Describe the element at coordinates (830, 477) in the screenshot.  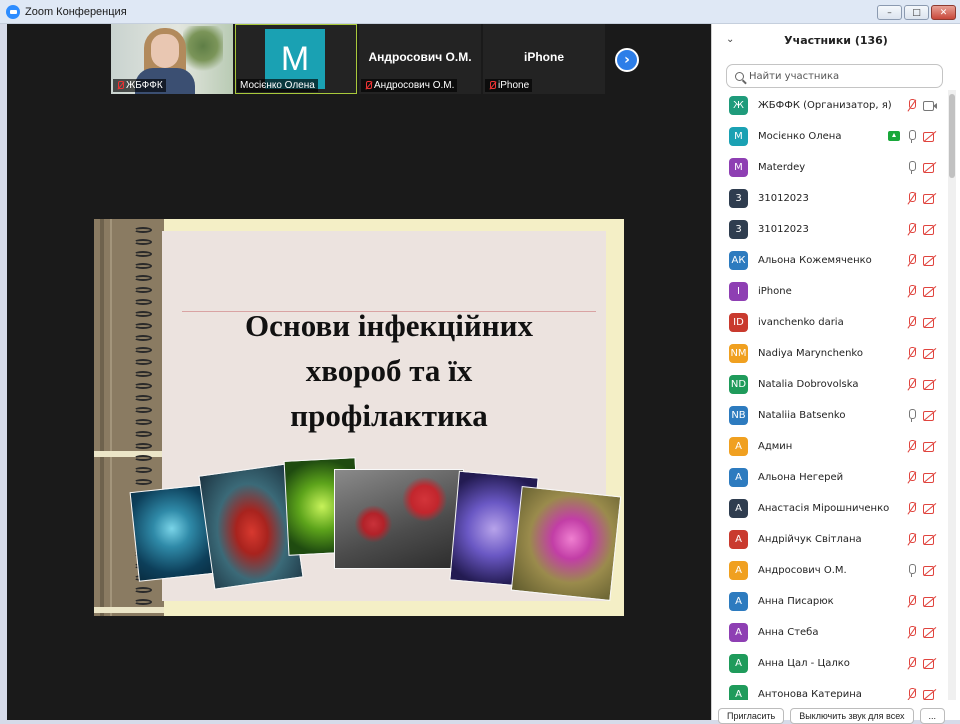
I see `participant-row: A Альона Негерей` at that location.